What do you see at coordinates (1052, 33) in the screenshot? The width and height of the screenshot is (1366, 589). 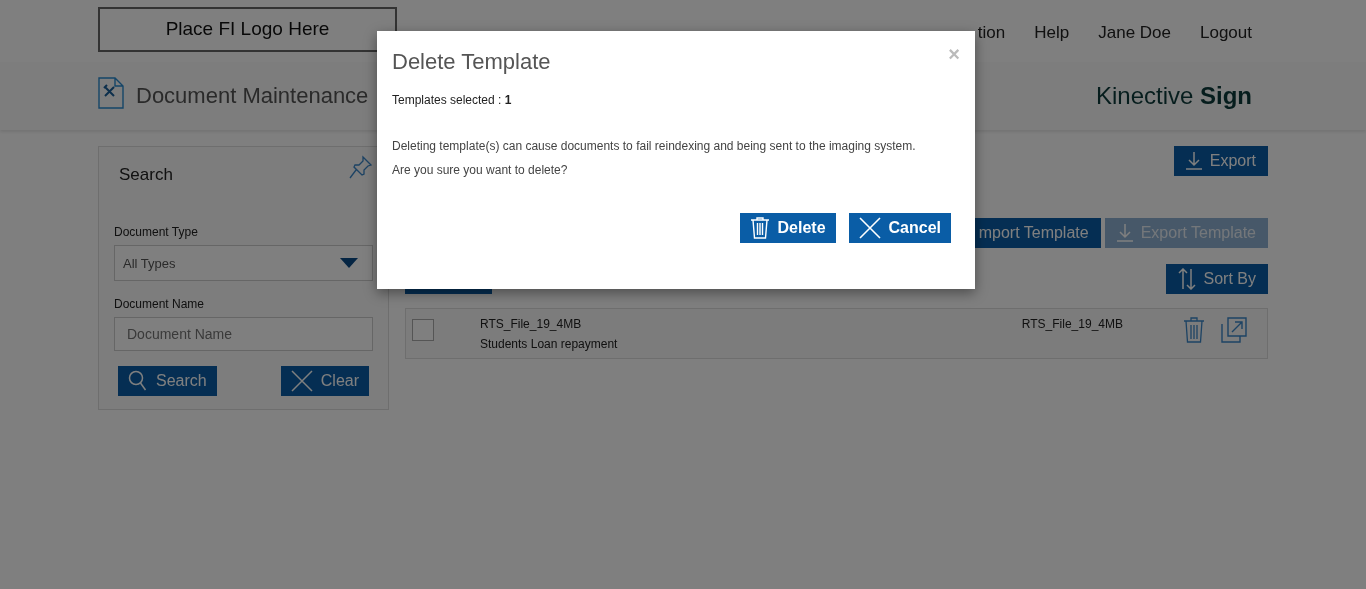 I see `nav-link: Help` at bounding box center [1052, 33].